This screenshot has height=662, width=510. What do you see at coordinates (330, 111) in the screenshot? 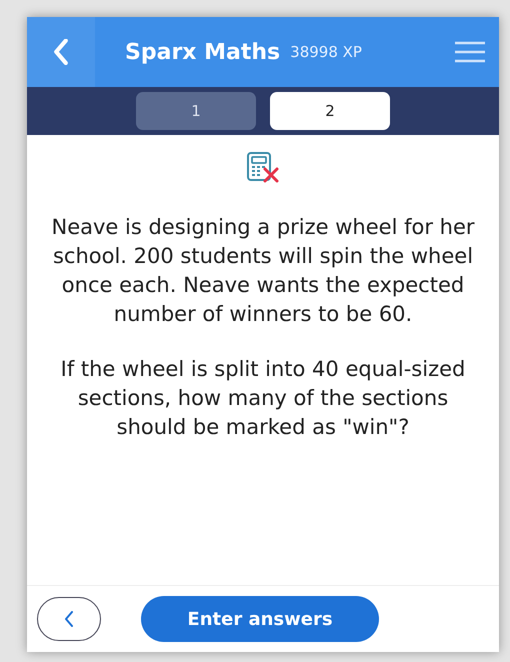
I see `question-tab: 2` at bounding box center [330, 111].